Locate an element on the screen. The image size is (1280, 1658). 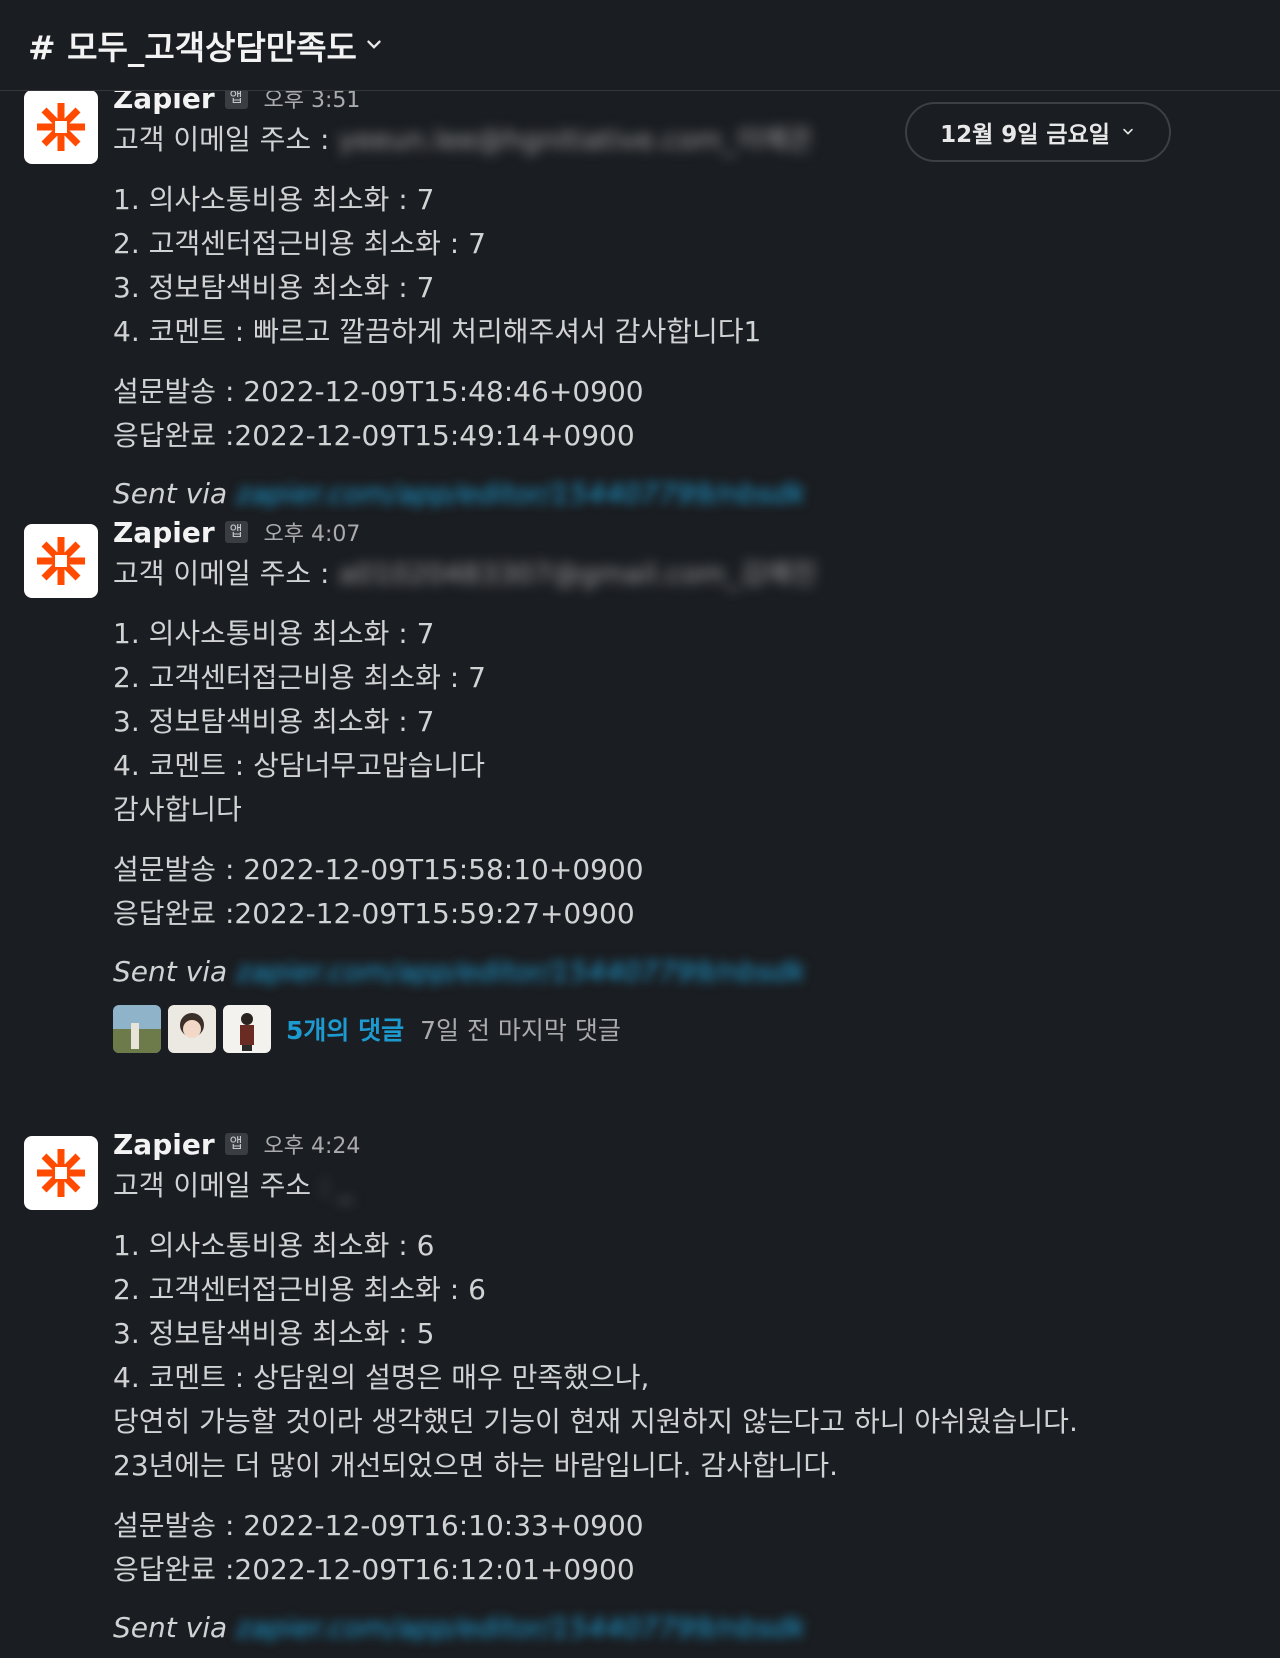
email-value: yeeun.lee@hgnitiative.com_이예은 is located at coordinates (576, 139).